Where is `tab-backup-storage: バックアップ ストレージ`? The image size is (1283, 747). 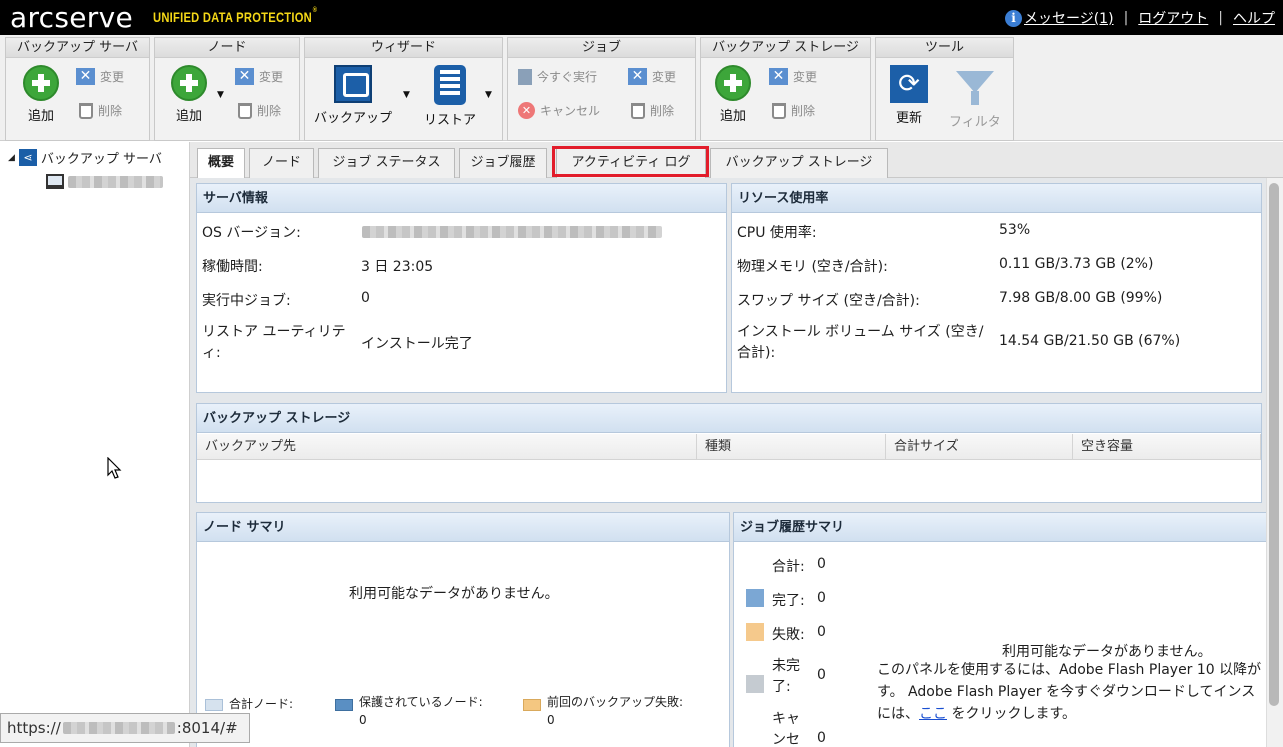
tab-backup-storage: バックアップ ストレージ is located at coordinates (799, 163).